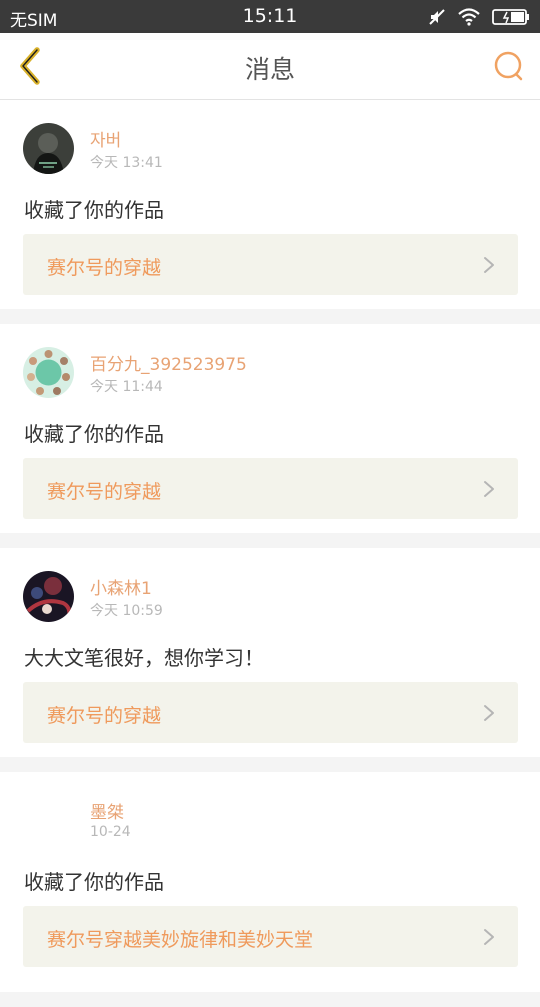 The height and width of the screenshot is (1007, 540). What do you see at coordinates (469, 17) in the screenshot?
I see `wifi-icon` at bounding box center [469, 17].